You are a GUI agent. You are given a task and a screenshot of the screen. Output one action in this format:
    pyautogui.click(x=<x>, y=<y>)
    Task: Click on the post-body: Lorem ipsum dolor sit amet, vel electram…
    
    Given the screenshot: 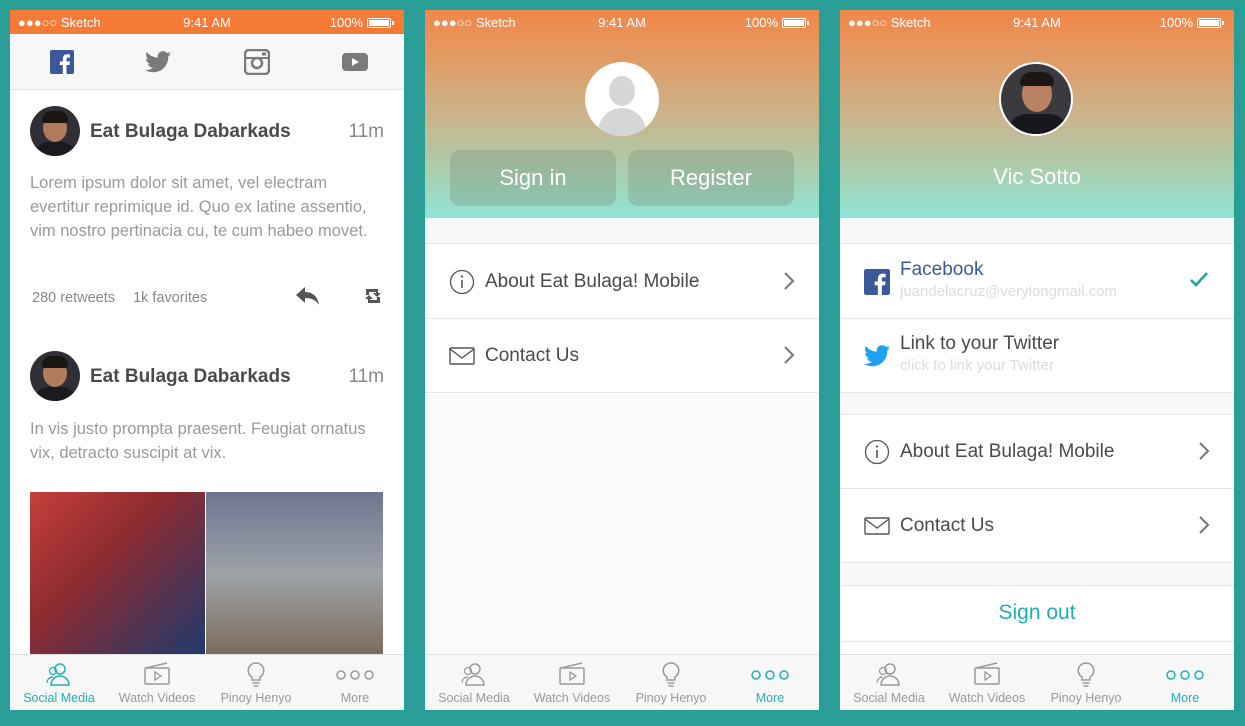 What is the action you would take?
    pyautogui.click(x=199, y=207)
    